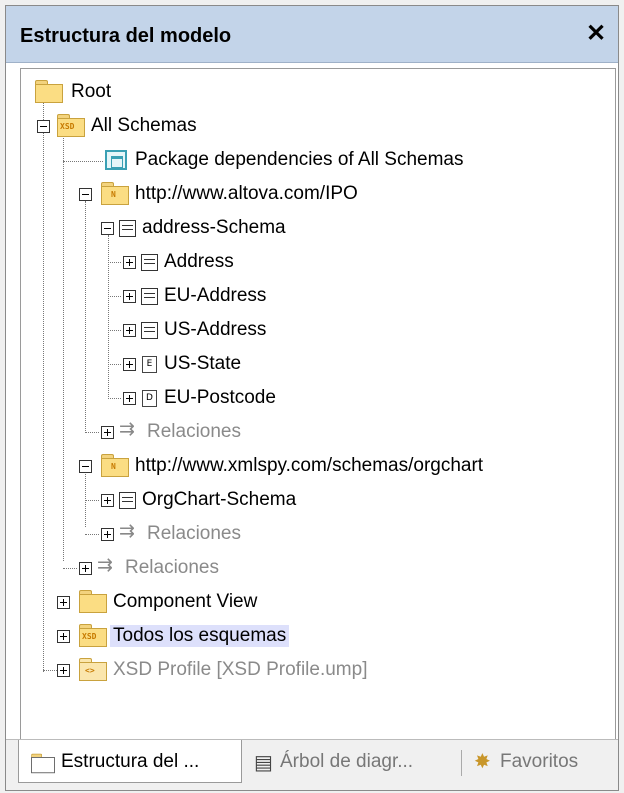 The width and height of the screenshot is (624, 793). I want to click on tree-node-label: US-State, so click(203, 363).